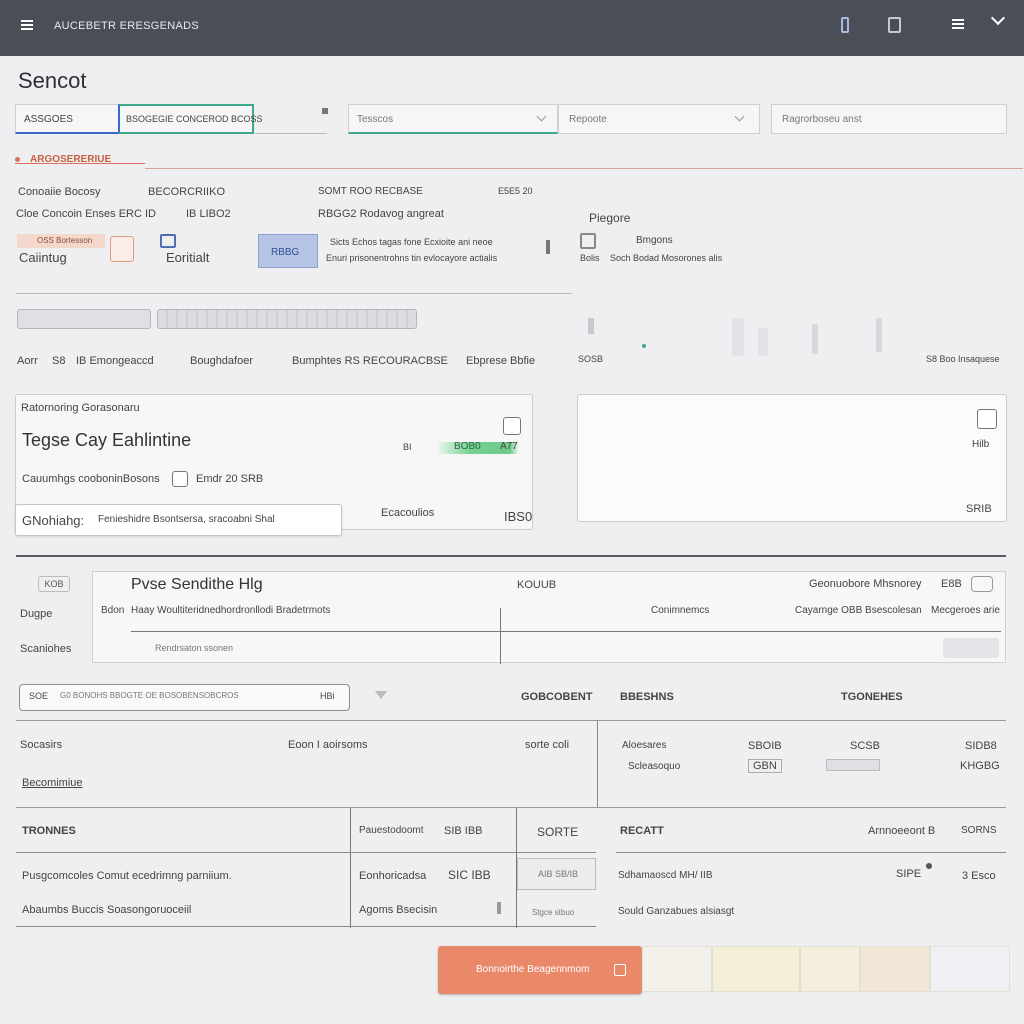 The height and width of the screenshot is (1024, 1024). What do you see at coordinates (979, 876) in the screenshot?
I see `lower-right-cell: 3 Esco` at bounding box center [979, 876].